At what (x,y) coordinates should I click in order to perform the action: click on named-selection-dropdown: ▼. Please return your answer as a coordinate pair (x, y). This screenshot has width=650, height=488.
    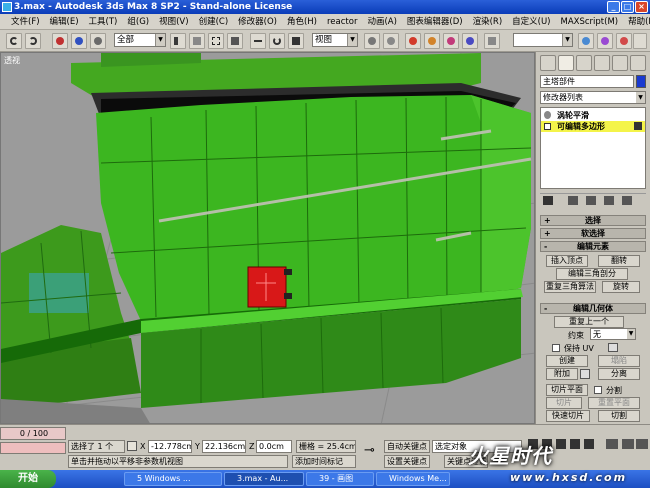
    Looking at the image, I should click on (543, 40).